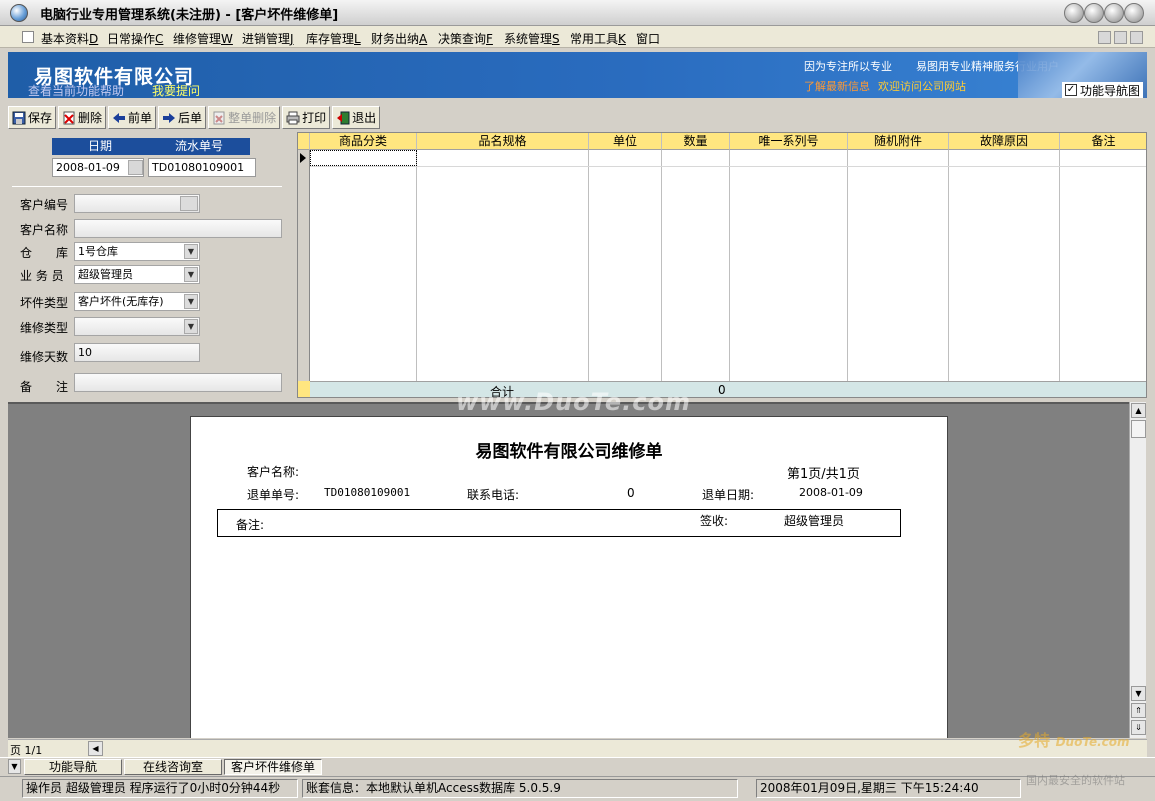 This screenshot has height=801, width=1155. I want to click on menu-decision-query: 决策查询F, so click(465, 38).